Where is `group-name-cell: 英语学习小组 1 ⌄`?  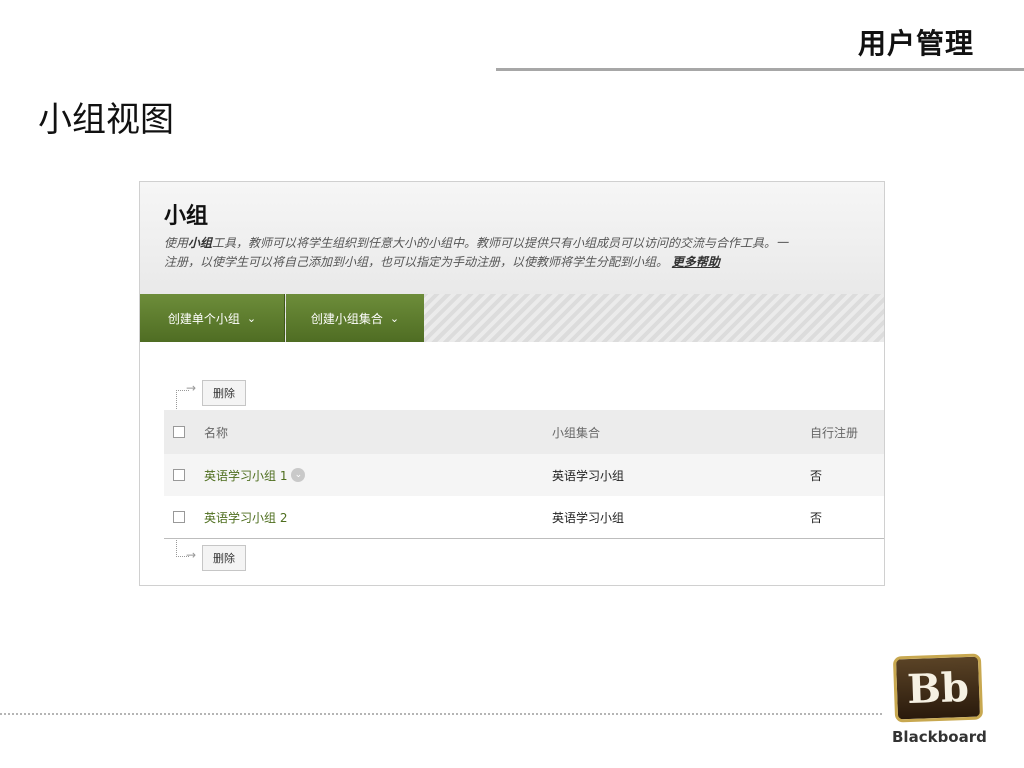
group-name-cell: 英语学习小组 1 ⌄ is located at coordinates (255, 475).